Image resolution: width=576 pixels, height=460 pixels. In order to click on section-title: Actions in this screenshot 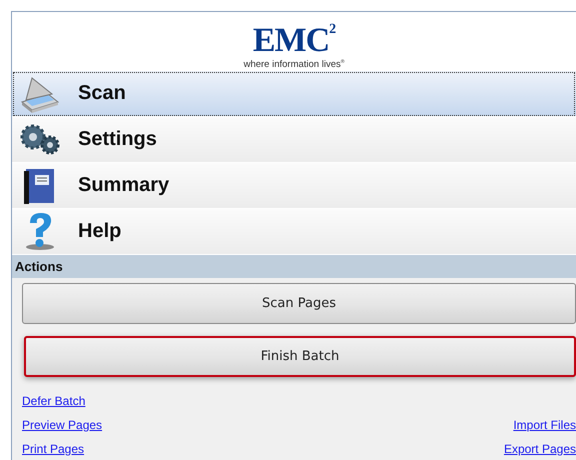, I will do `click(39, 266)`.